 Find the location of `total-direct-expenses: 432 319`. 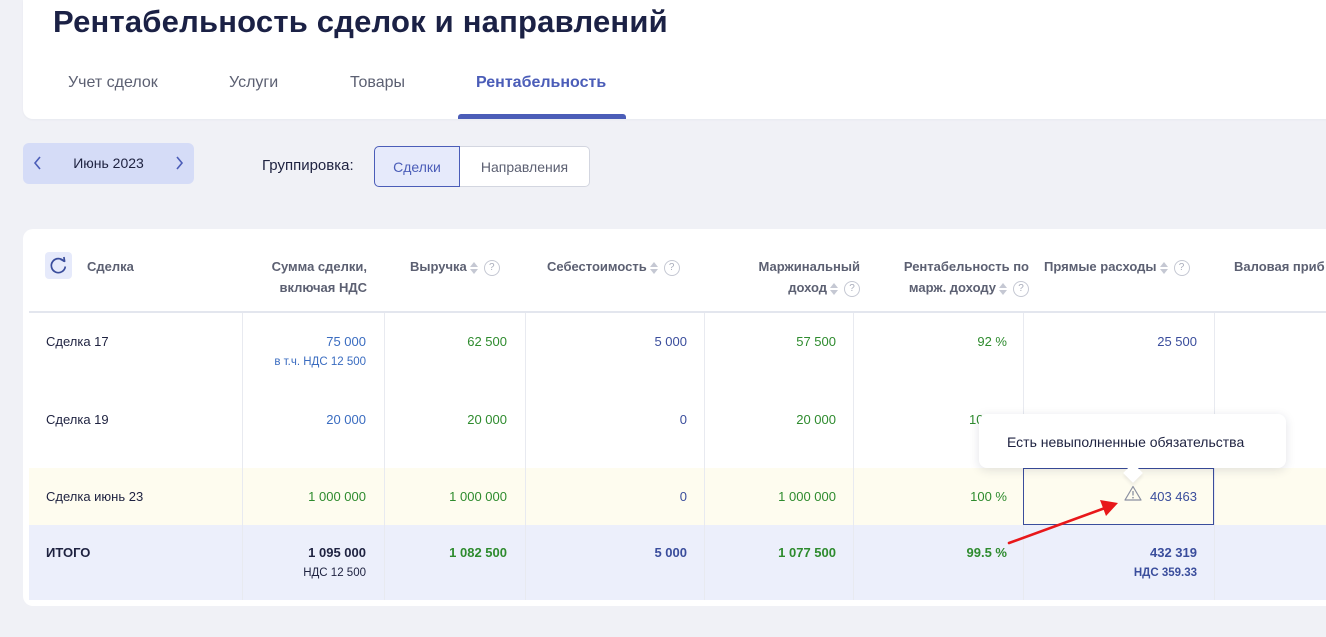

total-direct-expenses: 432 319 is located at coordinates (1173, 552).